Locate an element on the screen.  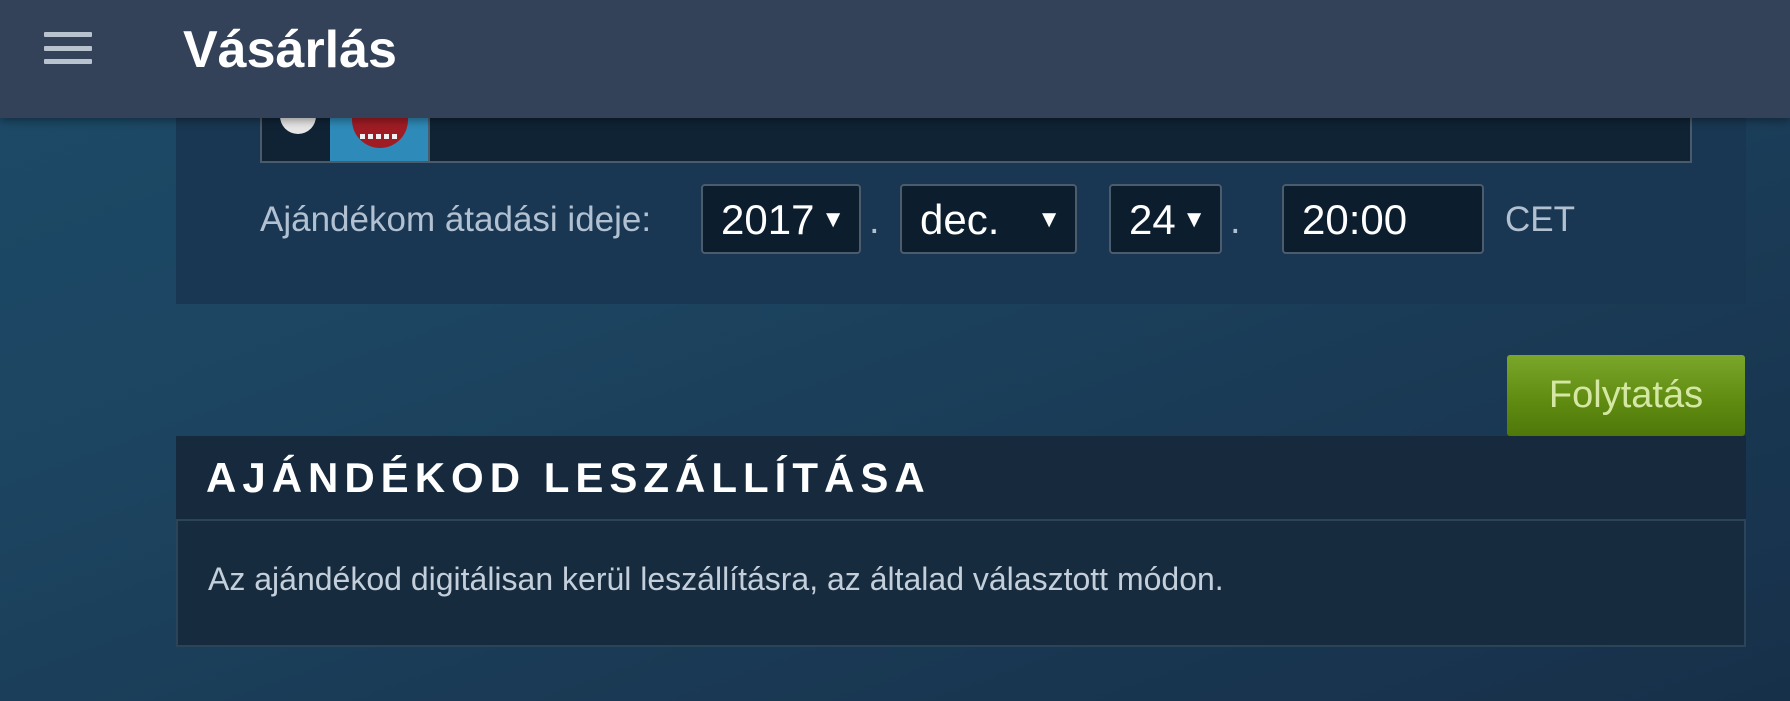
delivery-section-header: AJÁNDÉKOD LESZÁLLÍTÁSA is located at coordinates (961, 478).